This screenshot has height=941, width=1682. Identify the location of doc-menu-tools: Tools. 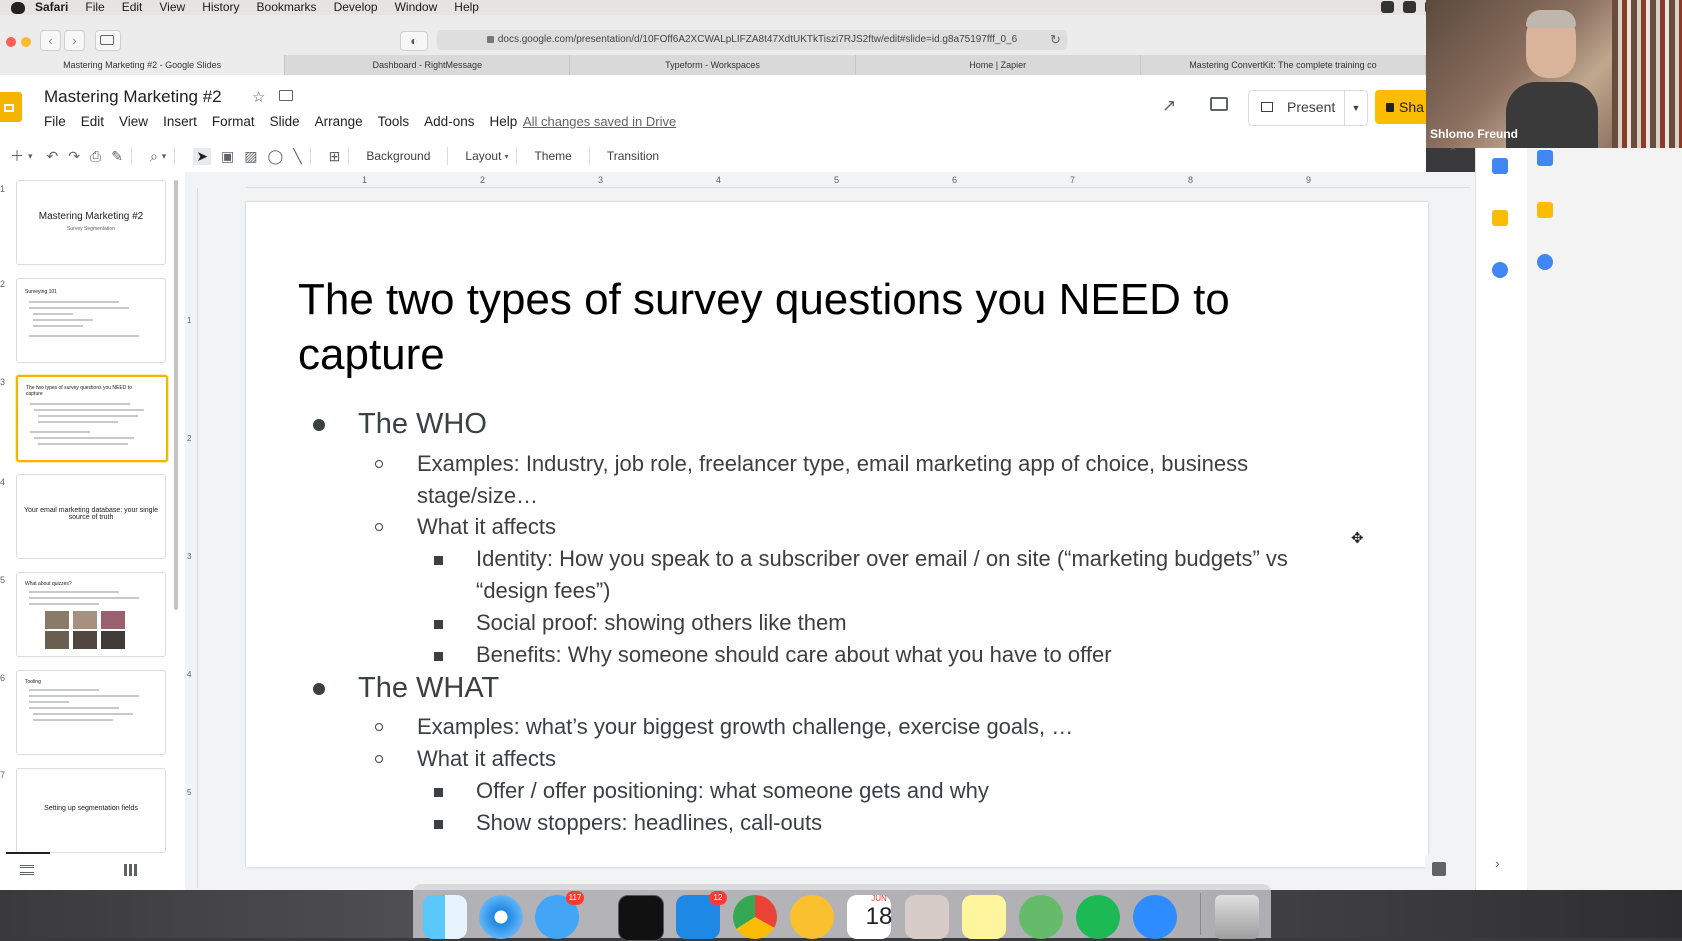
(394, 121).